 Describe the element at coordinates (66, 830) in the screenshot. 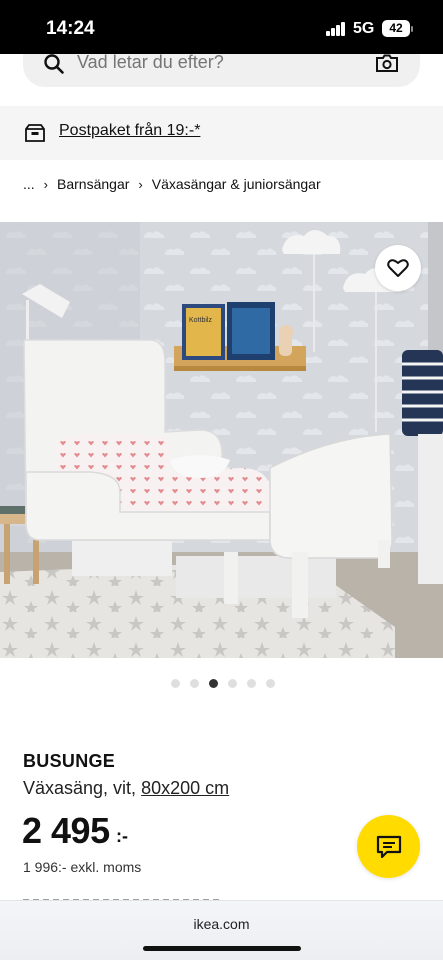

I see `product-price: 2 495` at that location.